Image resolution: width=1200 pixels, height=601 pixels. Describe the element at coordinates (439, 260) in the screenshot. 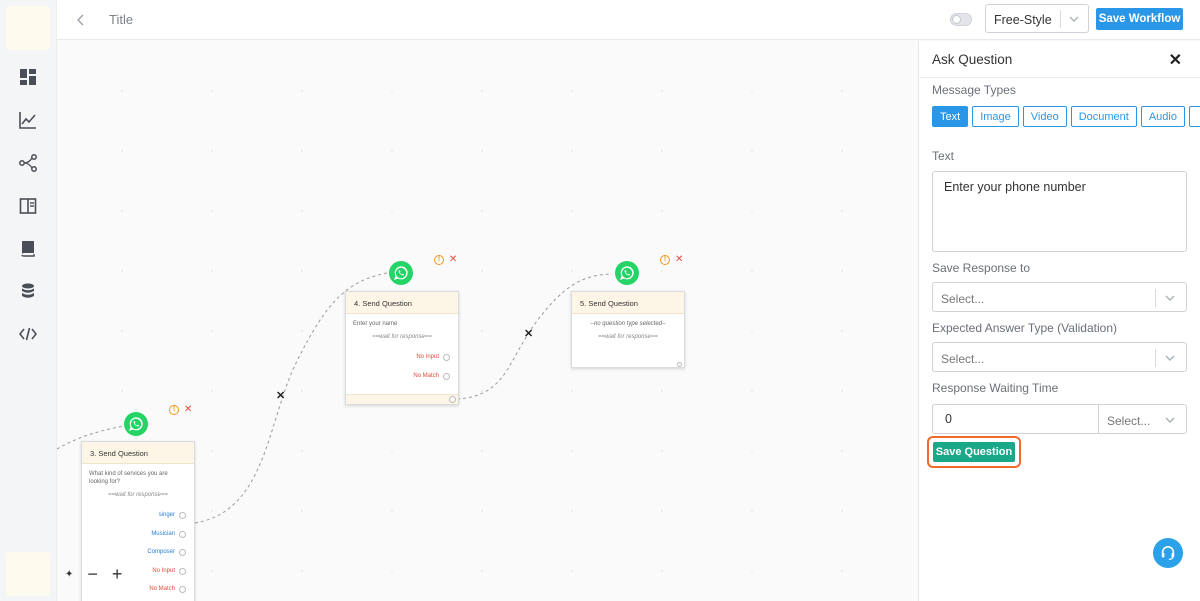

I see `node-4-info-icon: !` at that location.